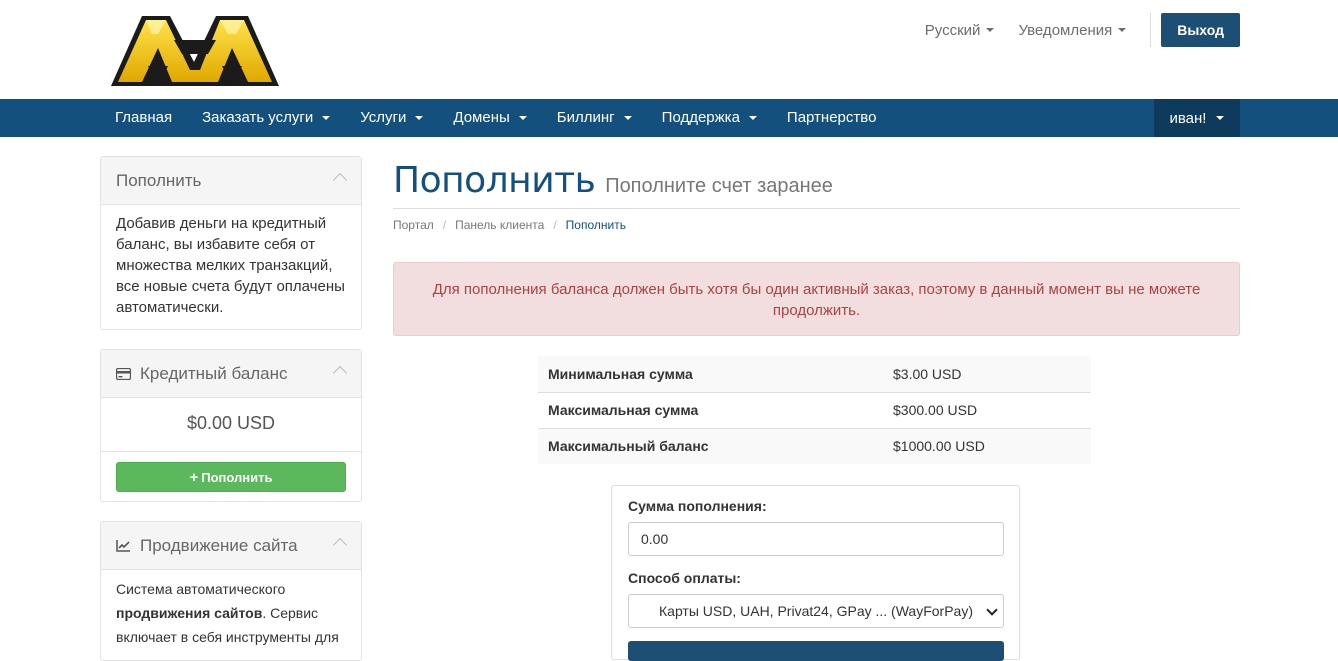  Describe the element at coordinates (669, 49) in the screenshot. I see `site-header: Русский Уведомления Выход` at that location.